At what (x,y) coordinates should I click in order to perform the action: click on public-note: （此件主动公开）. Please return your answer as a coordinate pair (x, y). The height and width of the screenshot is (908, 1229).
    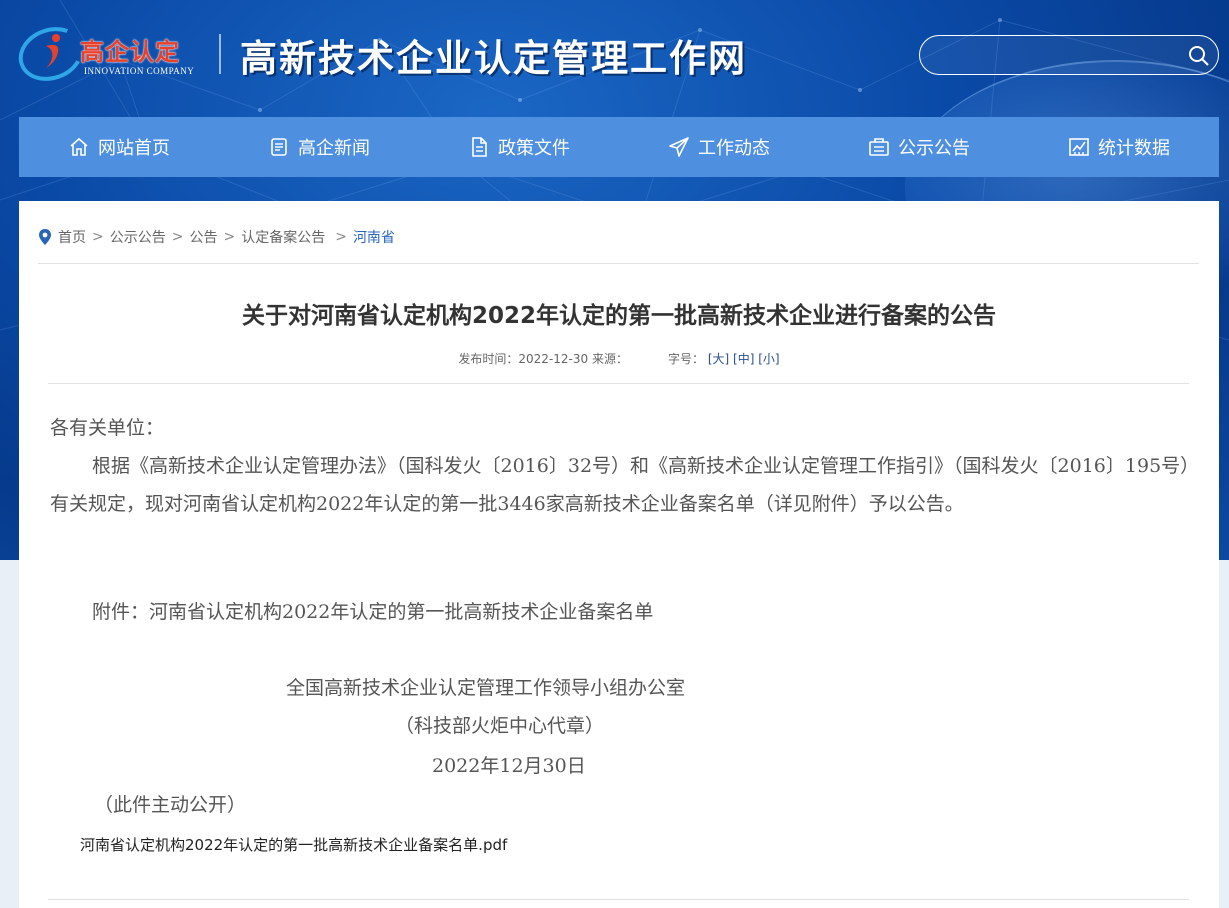
    Looking at the image, I should click on (170, 805).